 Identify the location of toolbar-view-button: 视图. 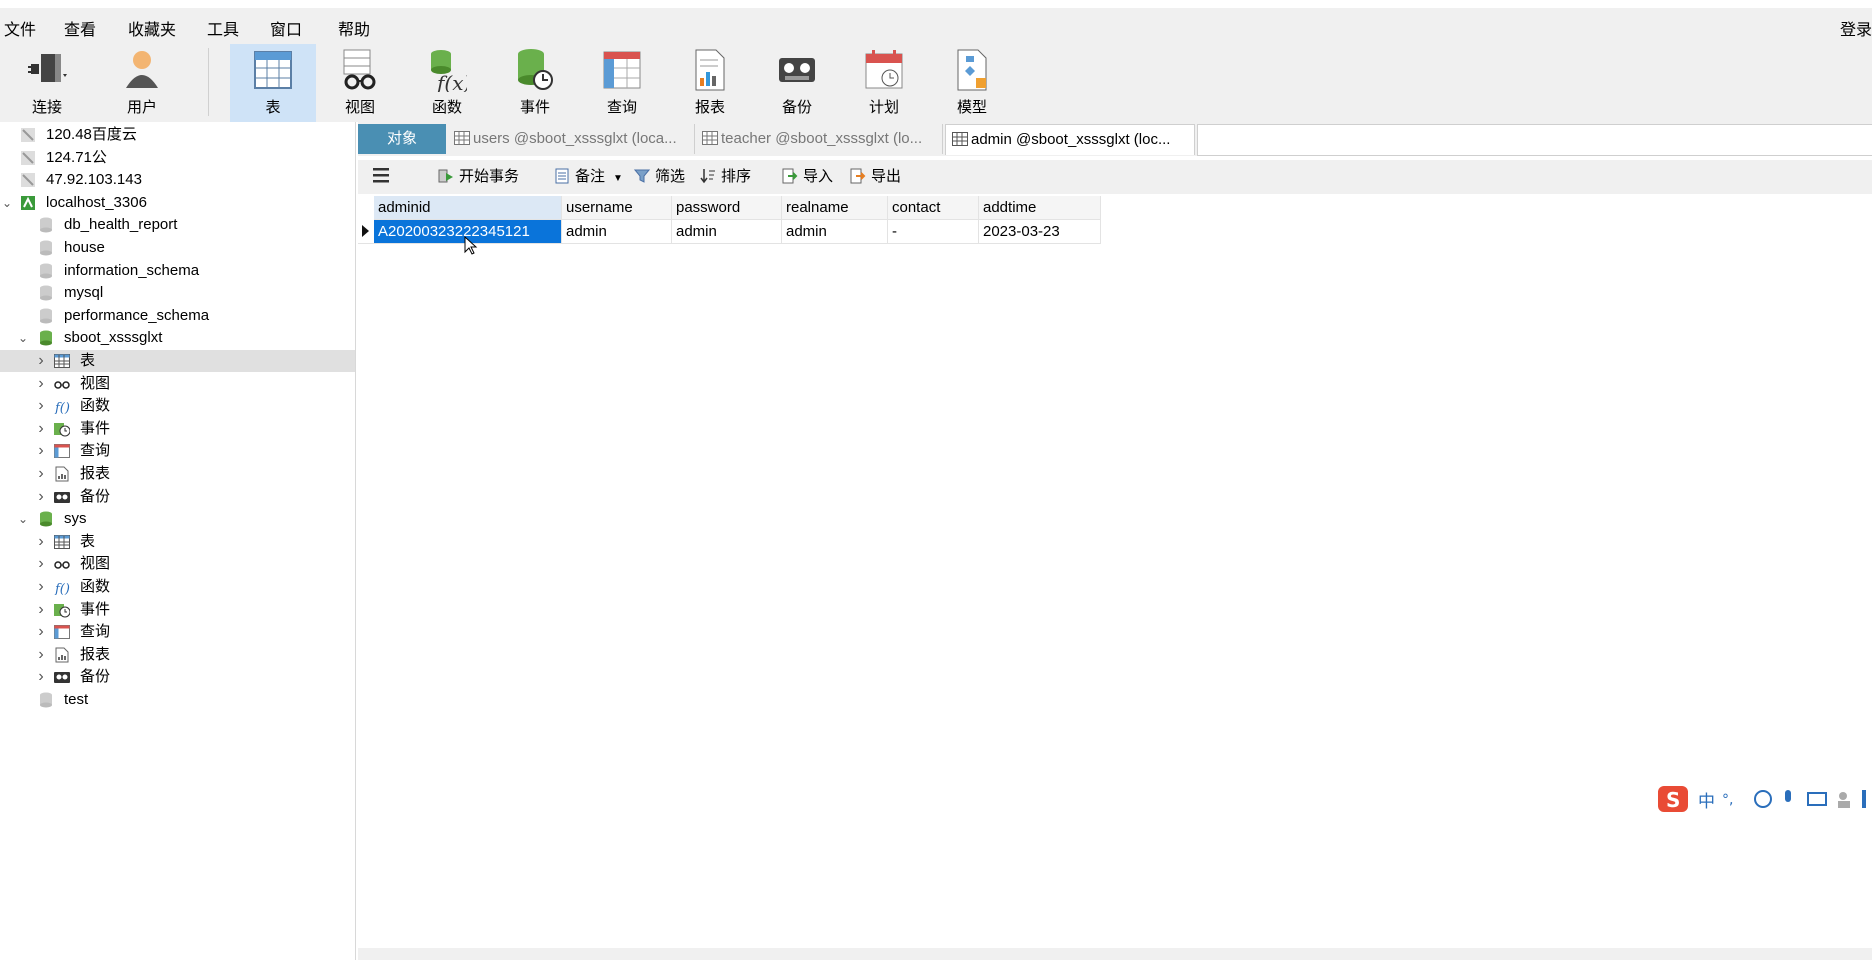
(360, 83).